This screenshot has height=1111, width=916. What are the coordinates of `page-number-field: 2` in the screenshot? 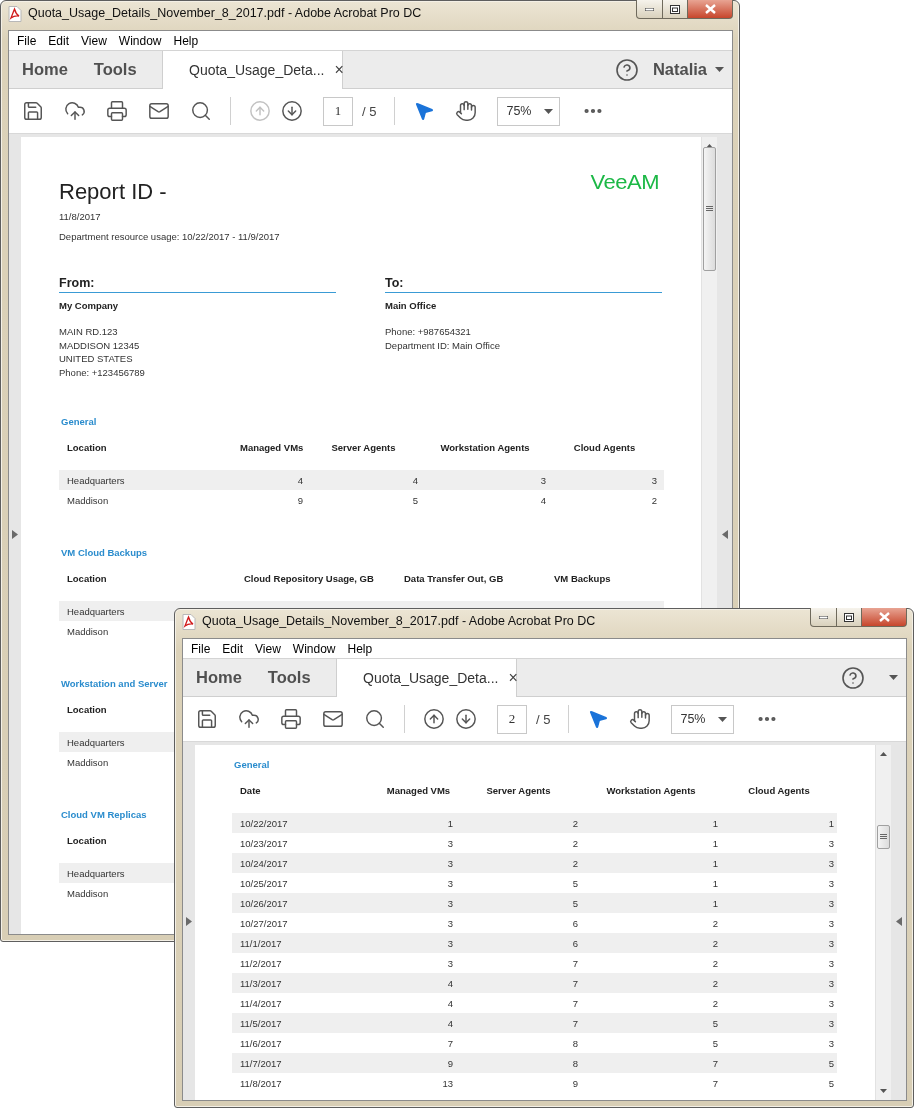 It's located at (512, 719).